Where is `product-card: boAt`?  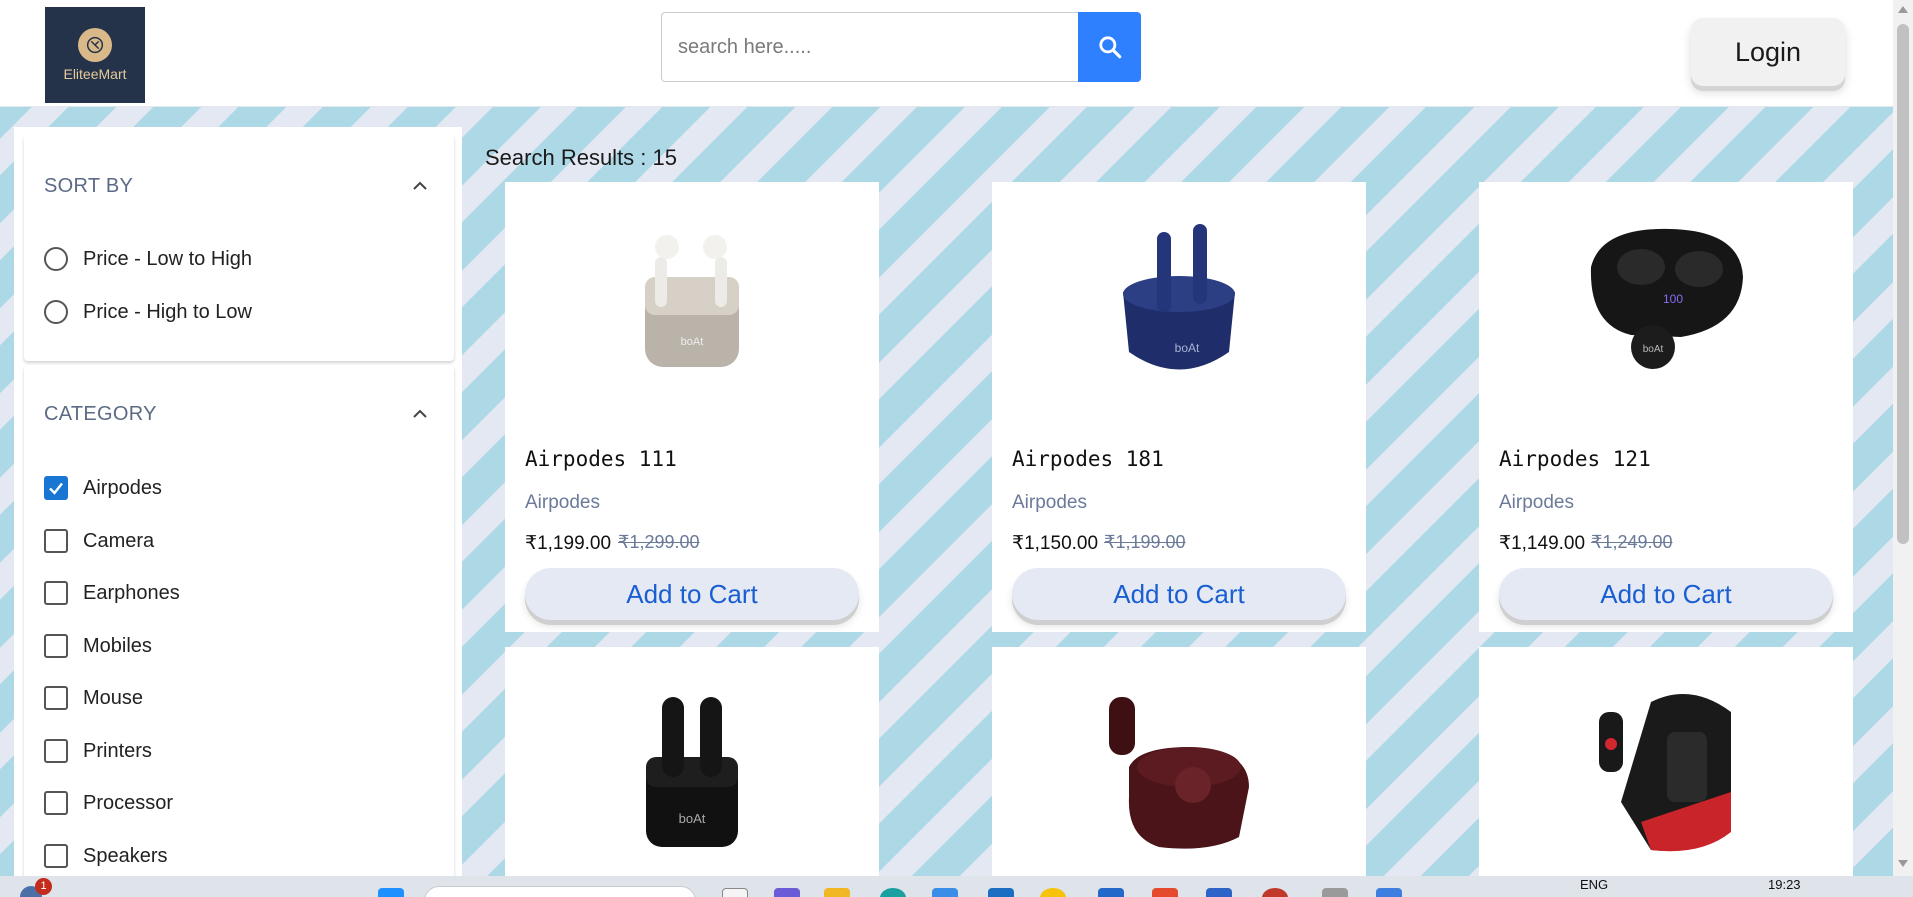 product-card: boAt is located at coordinates (692, 767).